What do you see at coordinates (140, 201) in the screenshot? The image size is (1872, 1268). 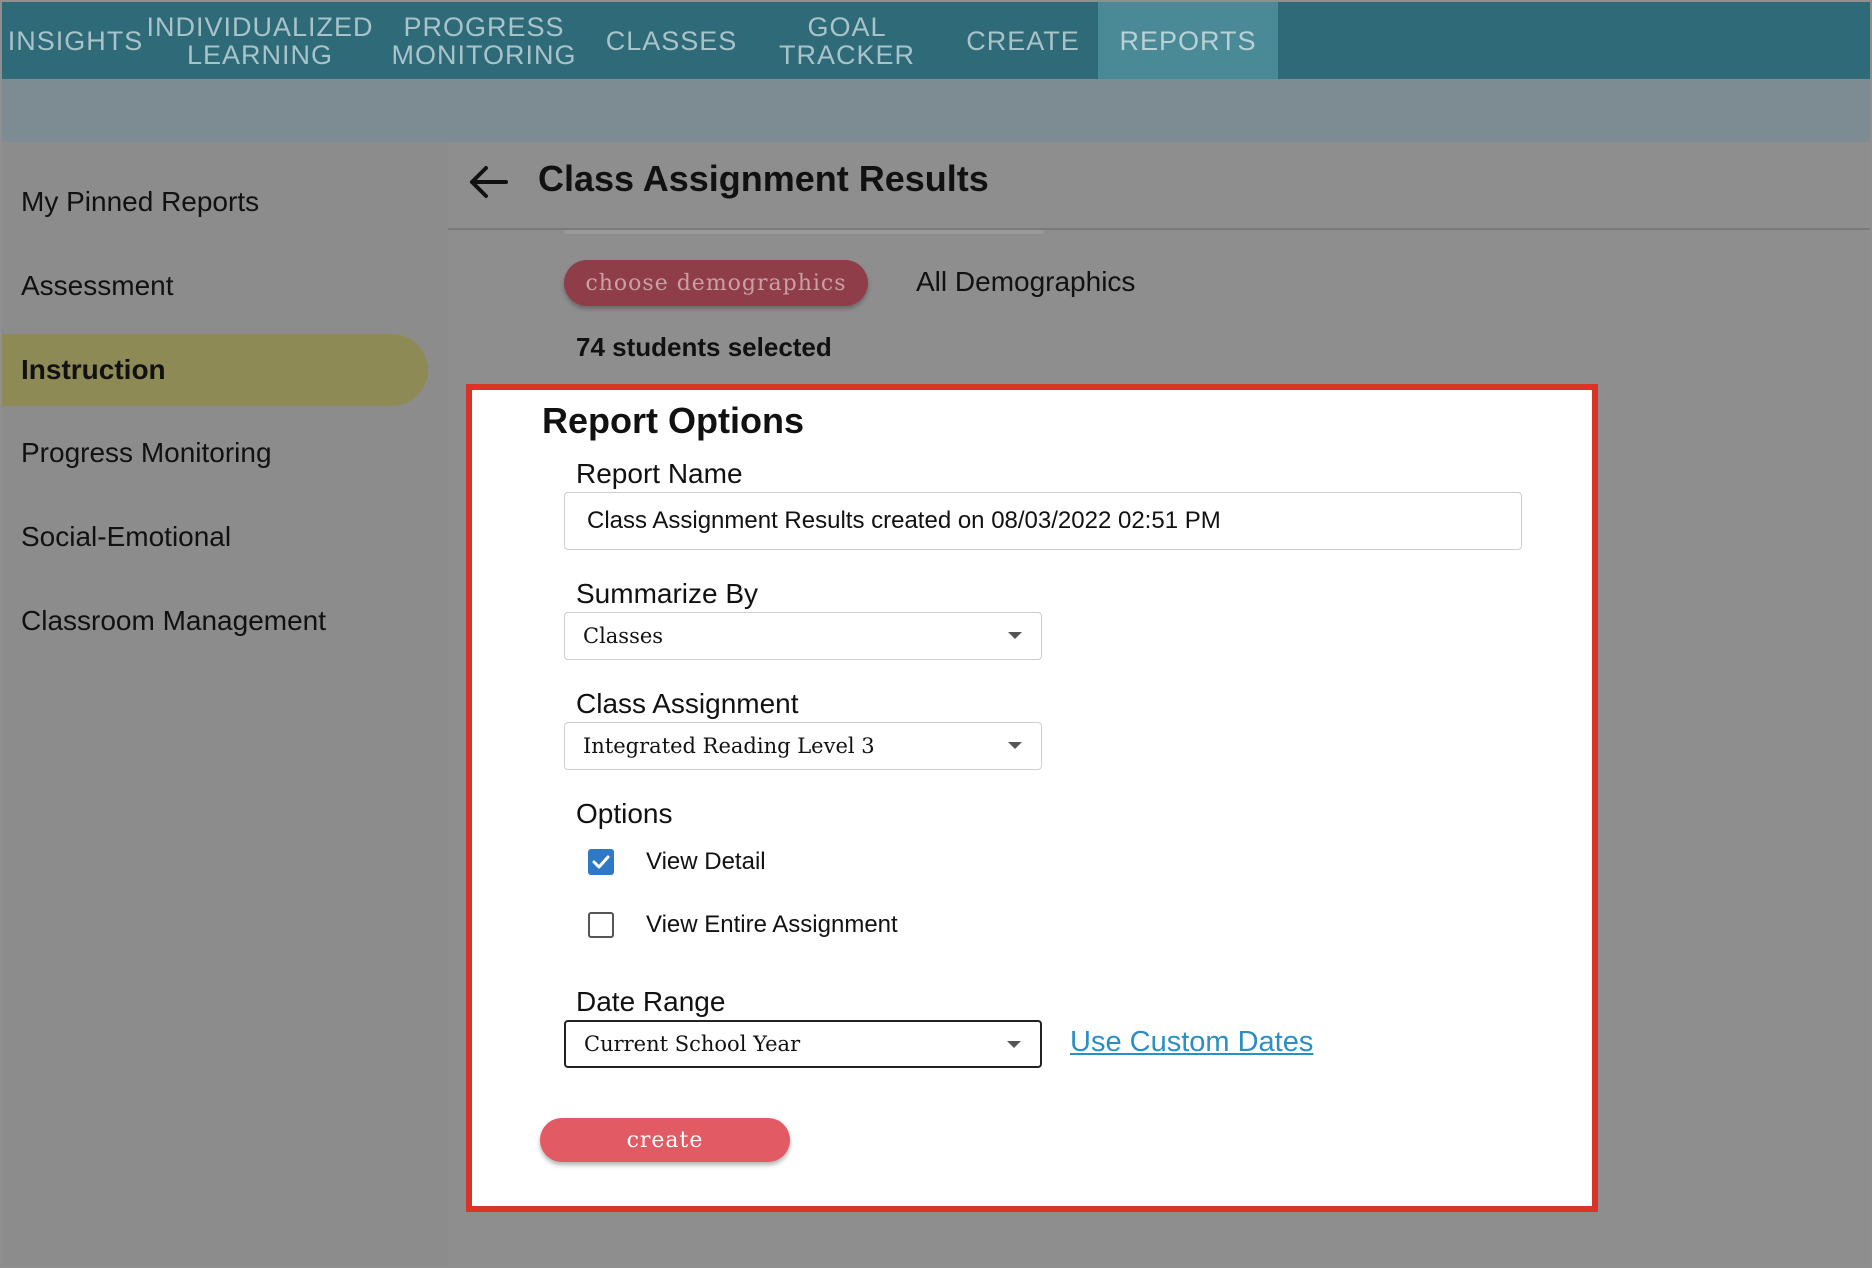 I see `sidebar-item-label: My Pinned Reports` at bounding box center [140, 201].